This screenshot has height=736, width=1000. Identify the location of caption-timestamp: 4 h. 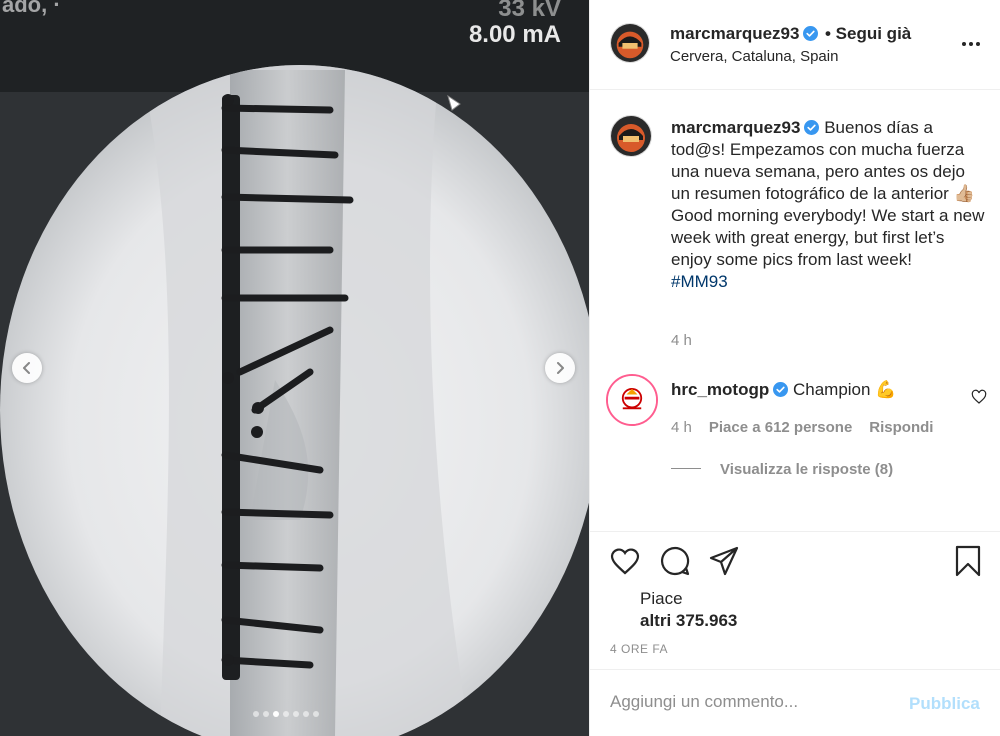
(681, 340).